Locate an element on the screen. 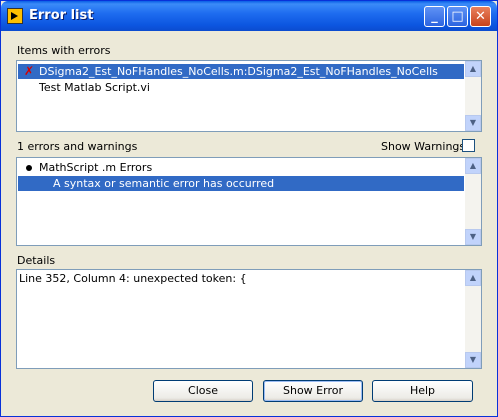 Image resolution: width=498 pixels, height=417 pixels. details-scrollbar: ▲ ▼ is located at coordinates (473, 319).